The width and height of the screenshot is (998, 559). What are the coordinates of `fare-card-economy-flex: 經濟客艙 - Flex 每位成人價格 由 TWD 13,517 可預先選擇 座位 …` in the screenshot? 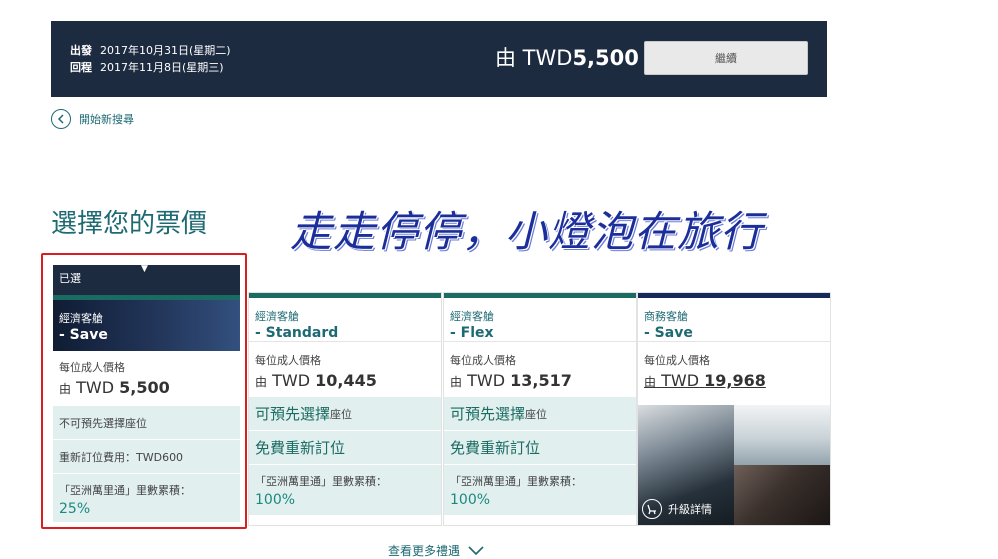 It's located at (540, 409).